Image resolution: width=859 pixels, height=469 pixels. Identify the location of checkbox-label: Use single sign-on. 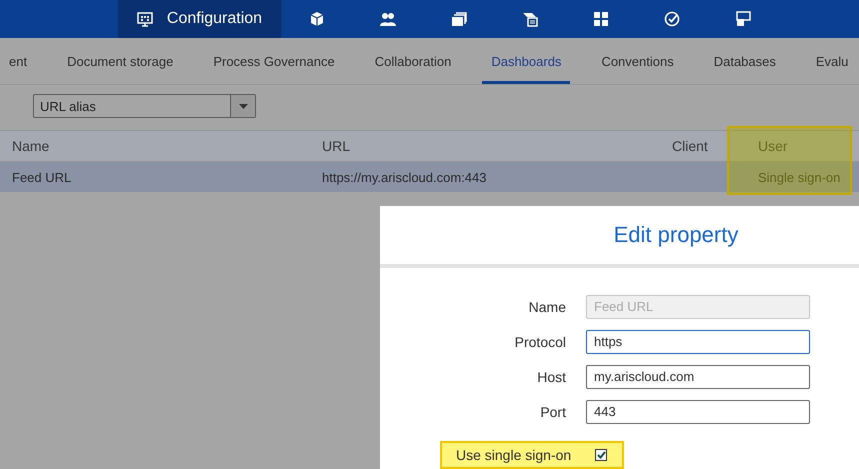
(514, 454).